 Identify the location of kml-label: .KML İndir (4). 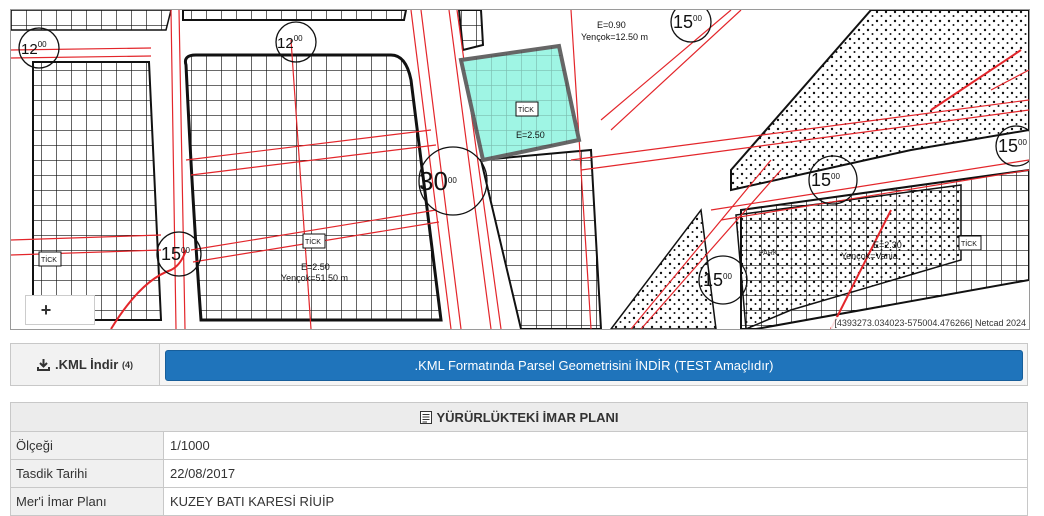
(85, 364).